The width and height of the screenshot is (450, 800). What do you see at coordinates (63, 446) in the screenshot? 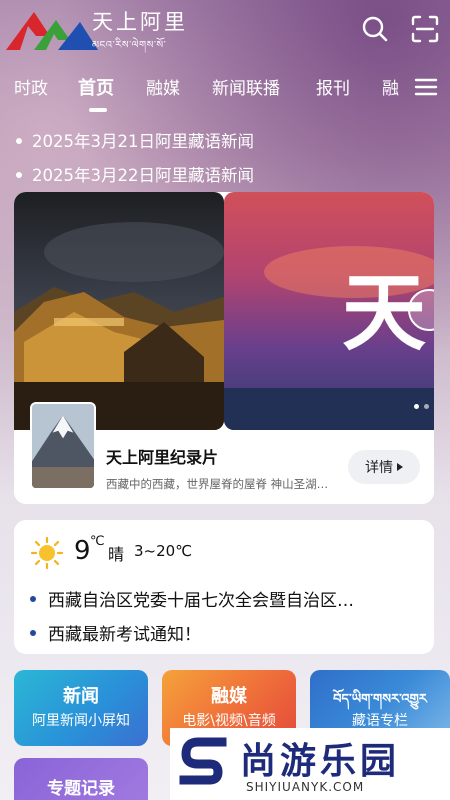
I see `documentary-thumbnail` at bounding box center [63, 446].